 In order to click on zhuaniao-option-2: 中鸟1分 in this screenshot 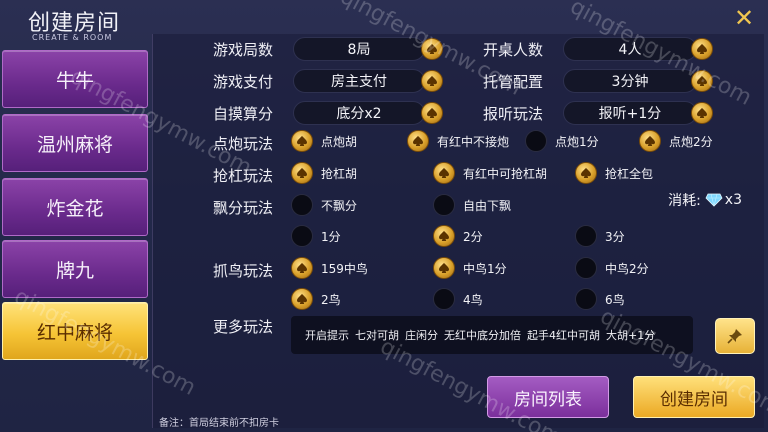, I will do `click(470, 268)`.